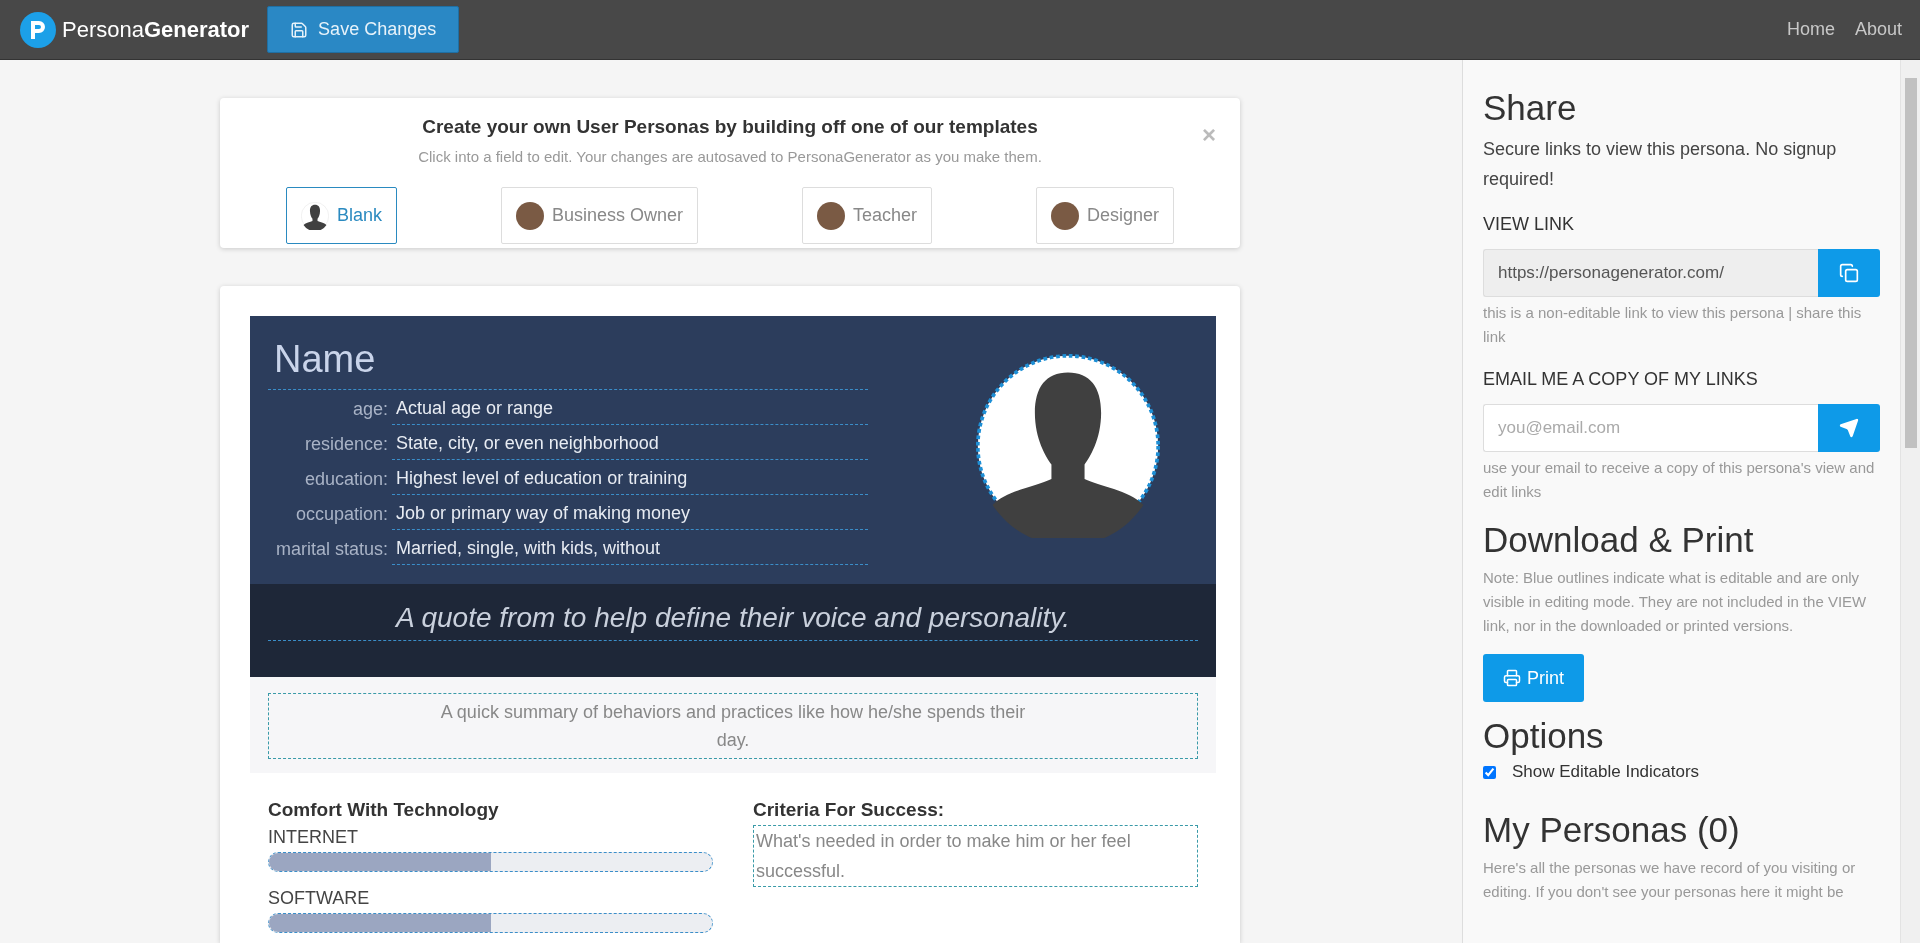 This screenshot has height=943, width=1920. What do you see at coordinates (866, 215) in the screenshot?
I see `template-button: Teacher` at bounding box center [866, 215].